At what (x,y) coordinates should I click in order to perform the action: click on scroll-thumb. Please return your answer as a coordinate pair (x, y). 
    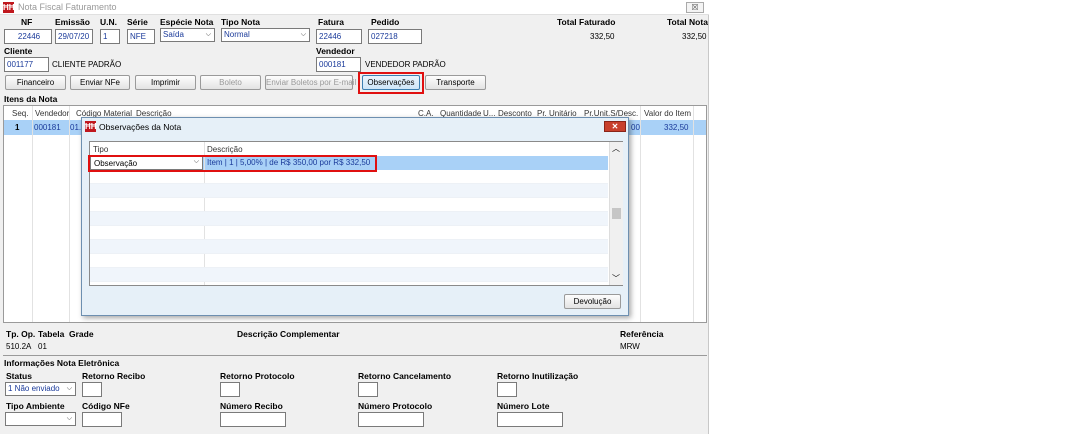
    Looking at the image, I should click on (616, 213).